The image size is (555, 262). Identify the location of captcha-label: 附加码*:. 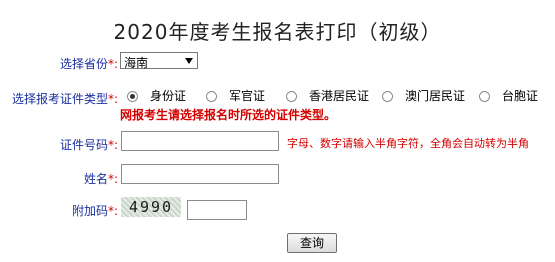
(94, 211).